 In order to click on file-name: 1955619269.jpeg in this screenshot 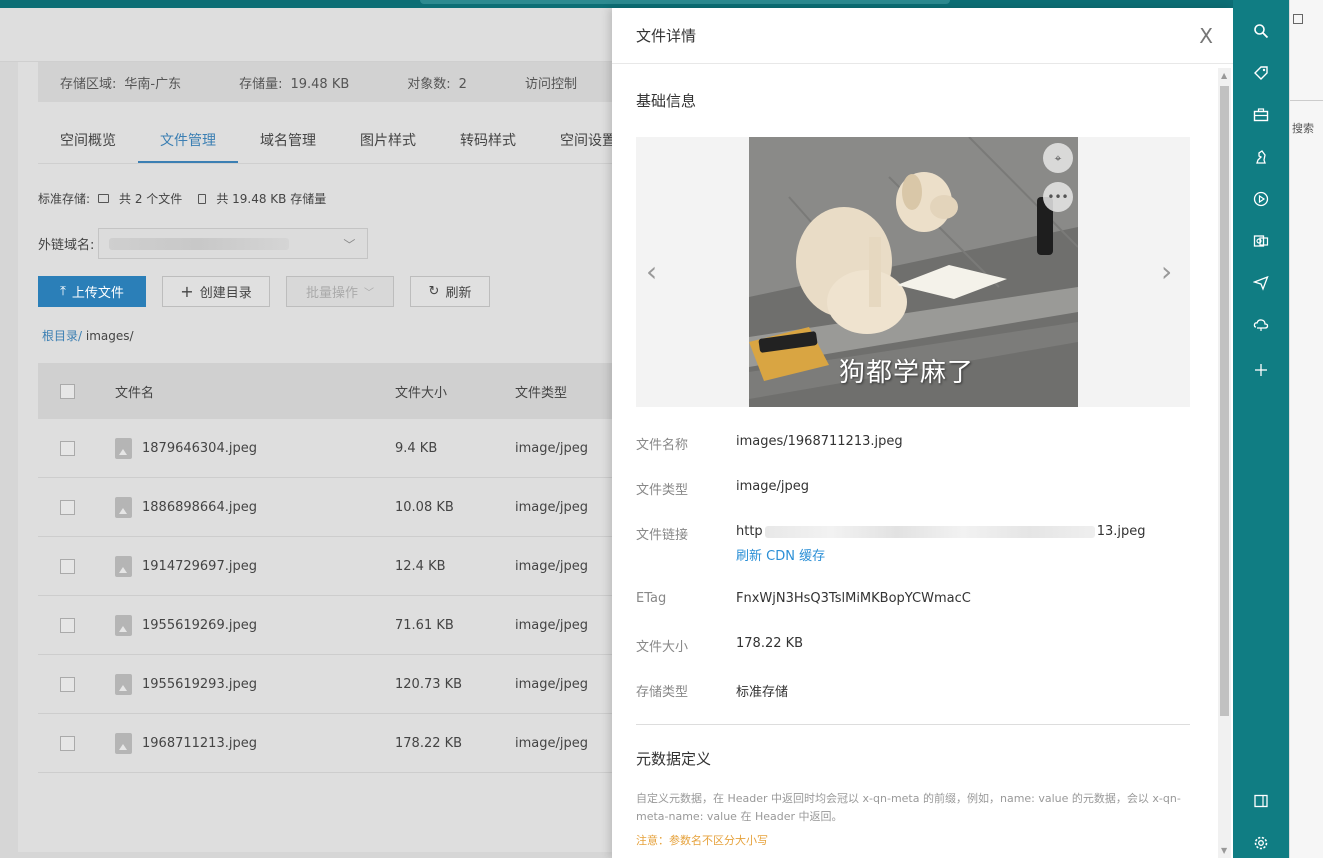, I will do `click(199, 625)`.